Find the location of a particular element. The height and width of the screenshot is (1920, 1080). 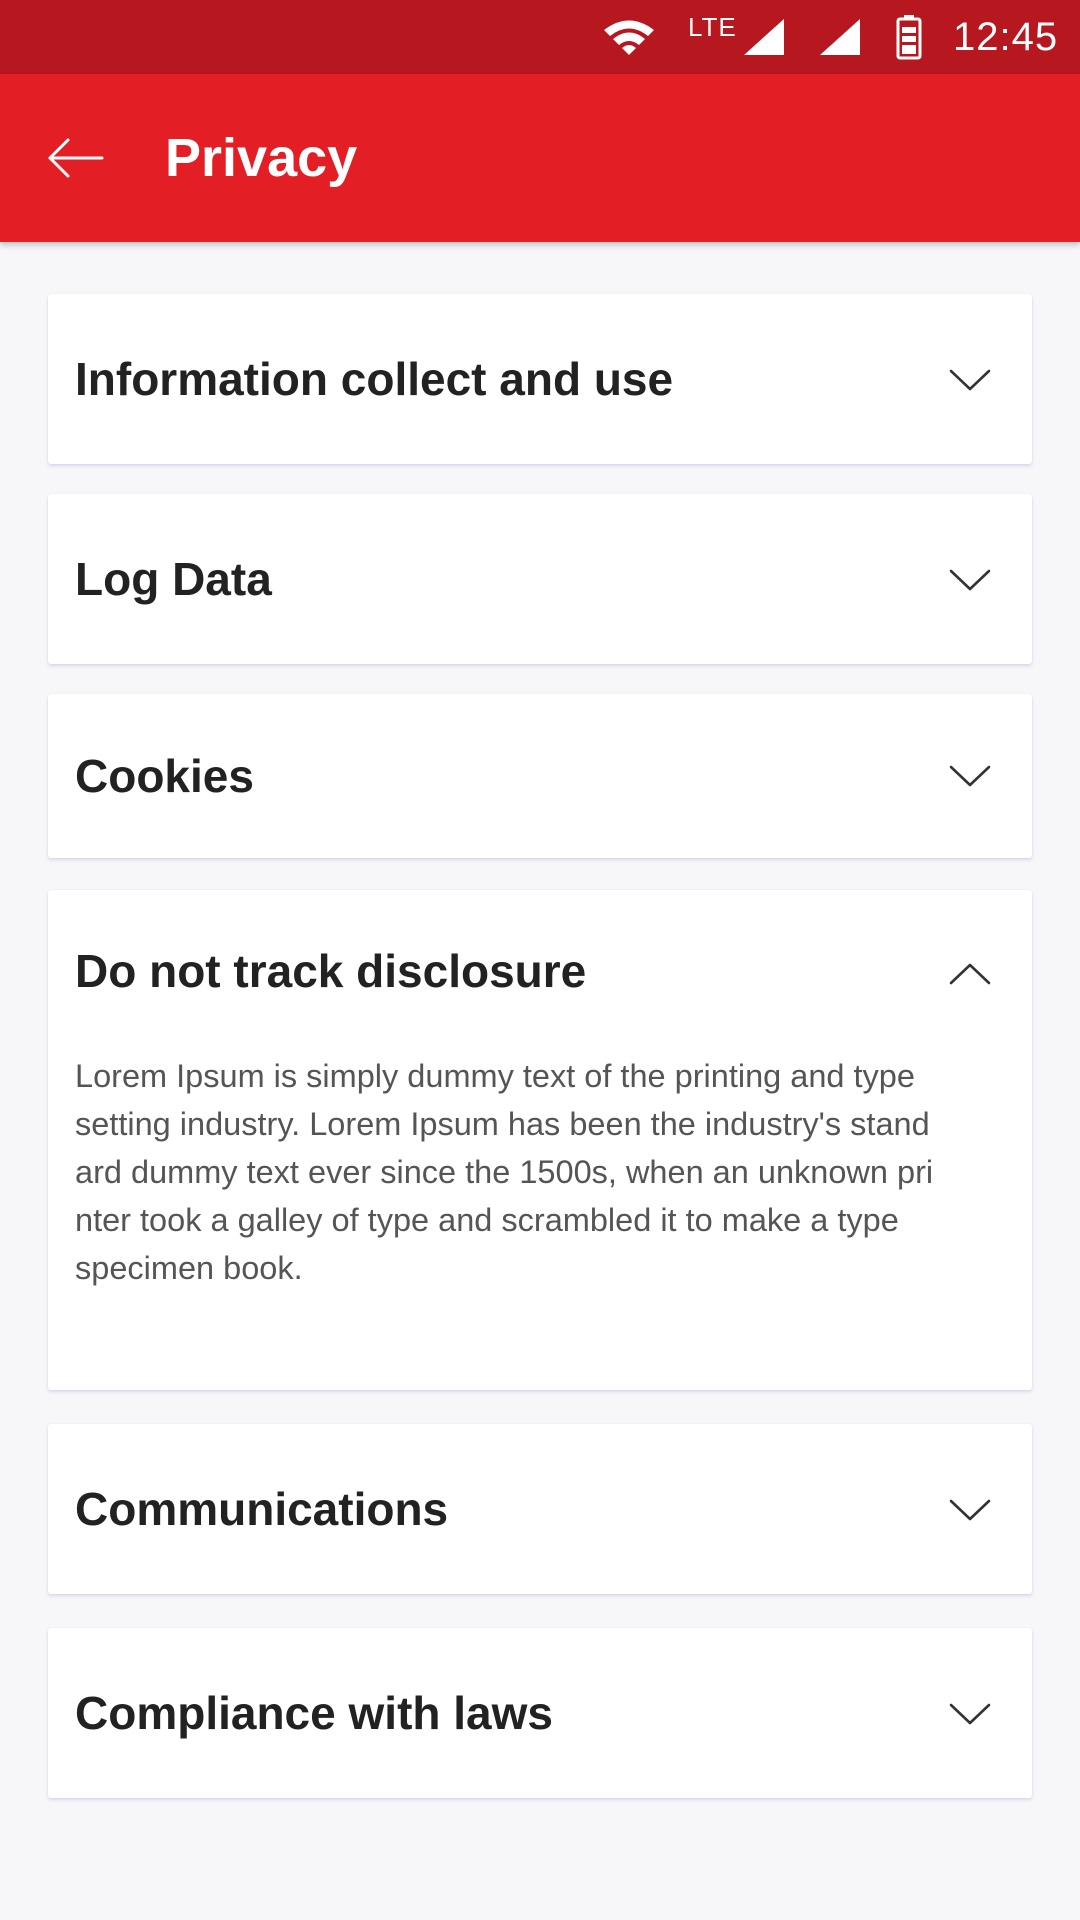

accordion-title: Information collect and use is located at coordinates (374, 379).